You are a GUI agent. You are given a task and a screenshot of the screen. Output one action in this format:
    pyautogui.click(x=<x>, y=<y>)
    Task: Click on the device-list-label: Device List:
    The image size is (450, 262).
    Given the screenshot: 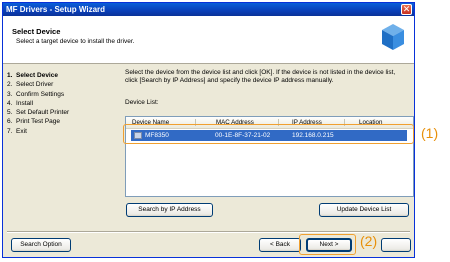 What is the action you would take?
    pyautogui.click(x=142, y=102)
    